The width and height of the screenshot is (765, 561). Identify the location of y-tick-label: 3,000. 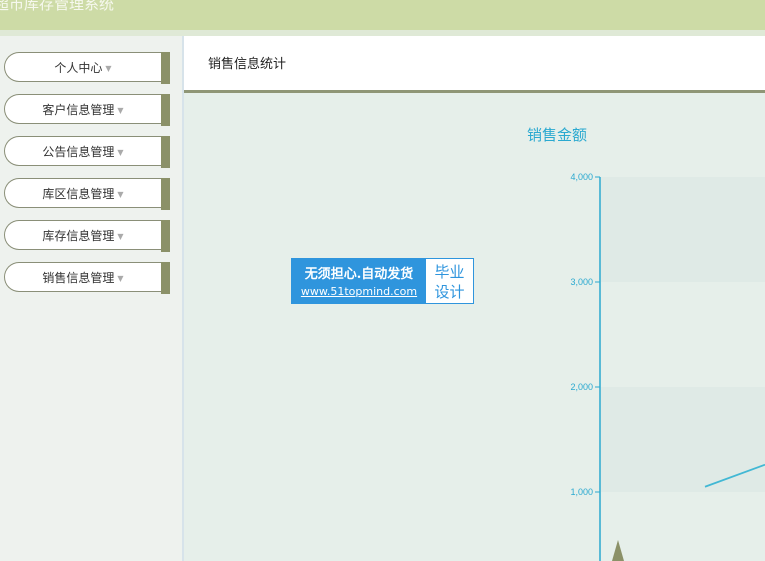
(581, 282).